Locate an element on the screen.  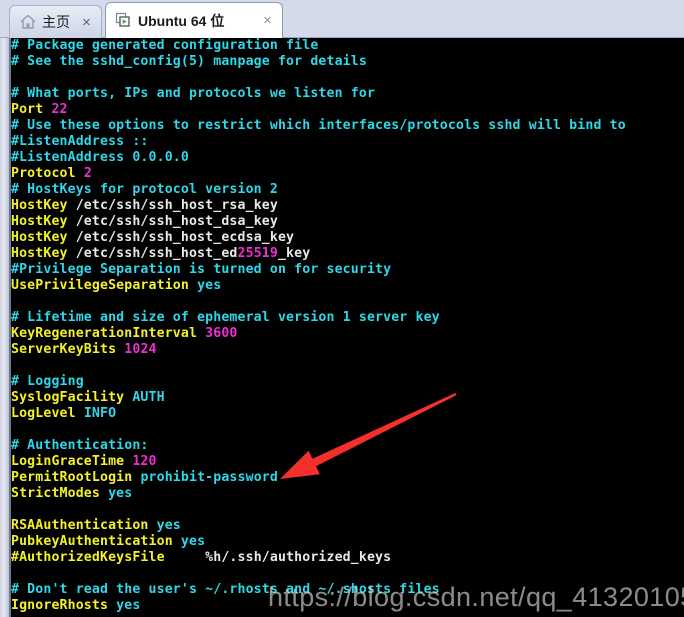
terminal-line: # Logging is located at coordinates (347, 382).